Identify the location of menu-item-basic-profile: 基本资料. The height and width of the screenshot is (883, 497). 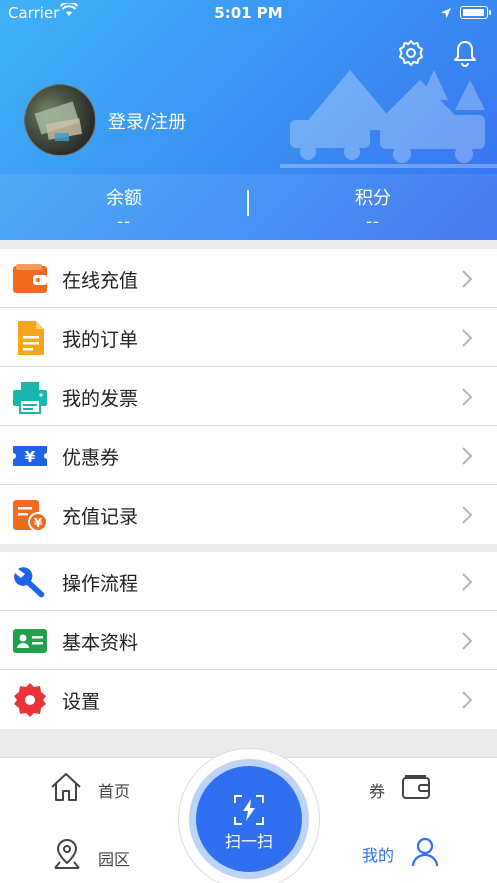
(248, 640).